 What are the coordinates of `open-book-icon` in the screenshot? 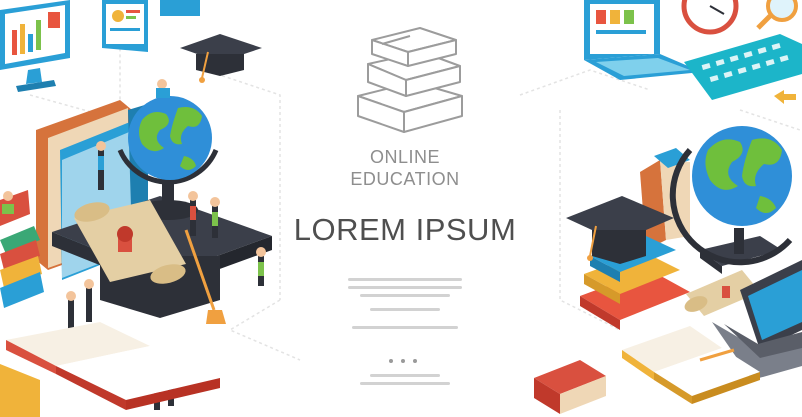 It's located at (110, 369).